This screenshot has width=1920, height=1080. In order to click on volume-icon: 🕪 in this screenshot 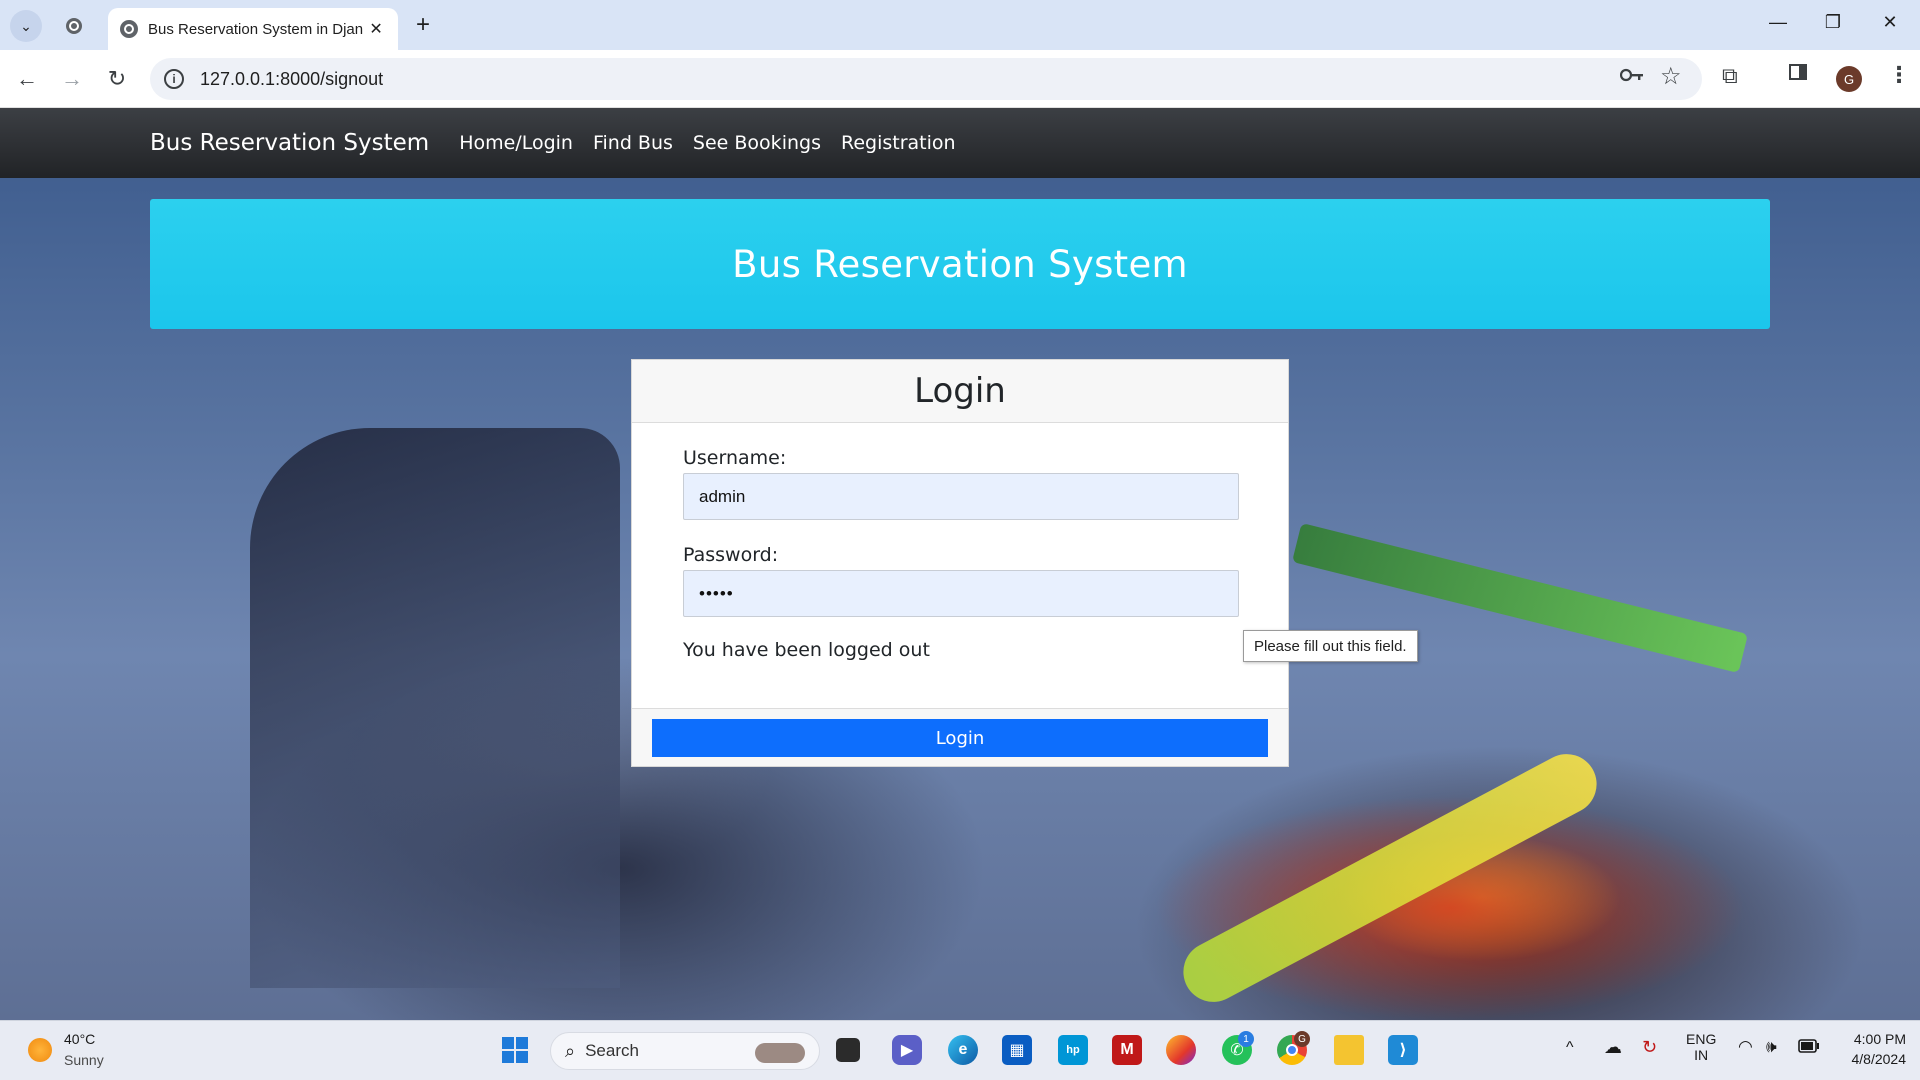, I will do `click(1771, 1047)`.